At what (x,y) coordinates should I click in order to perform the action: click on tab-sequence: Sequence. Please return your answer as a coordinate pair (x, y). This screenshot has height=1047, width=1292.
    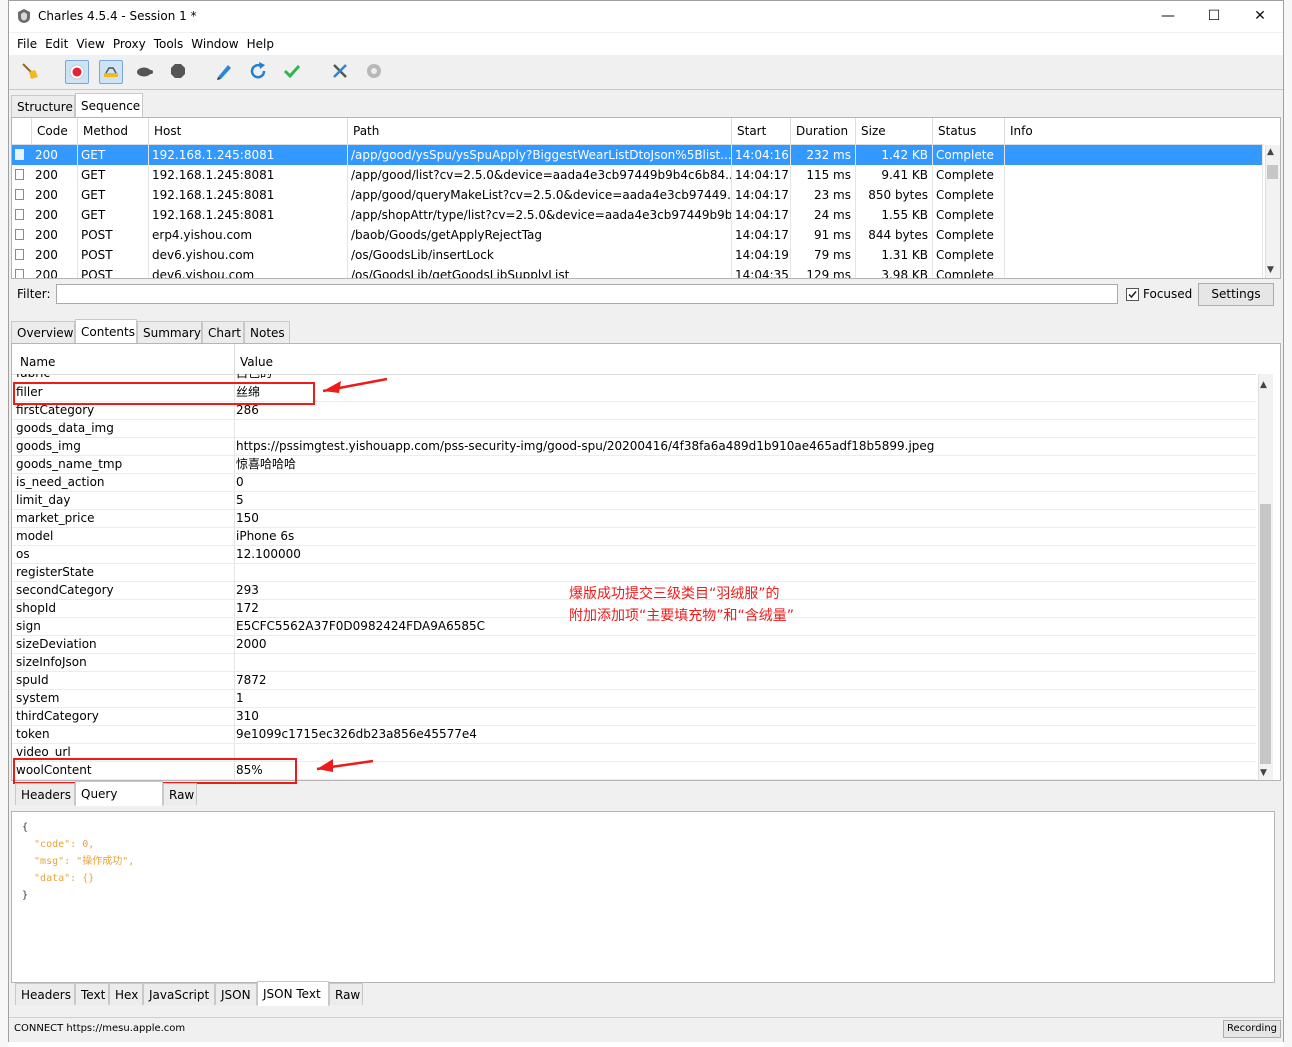
    Looking at the image, I should click on (109, 105).